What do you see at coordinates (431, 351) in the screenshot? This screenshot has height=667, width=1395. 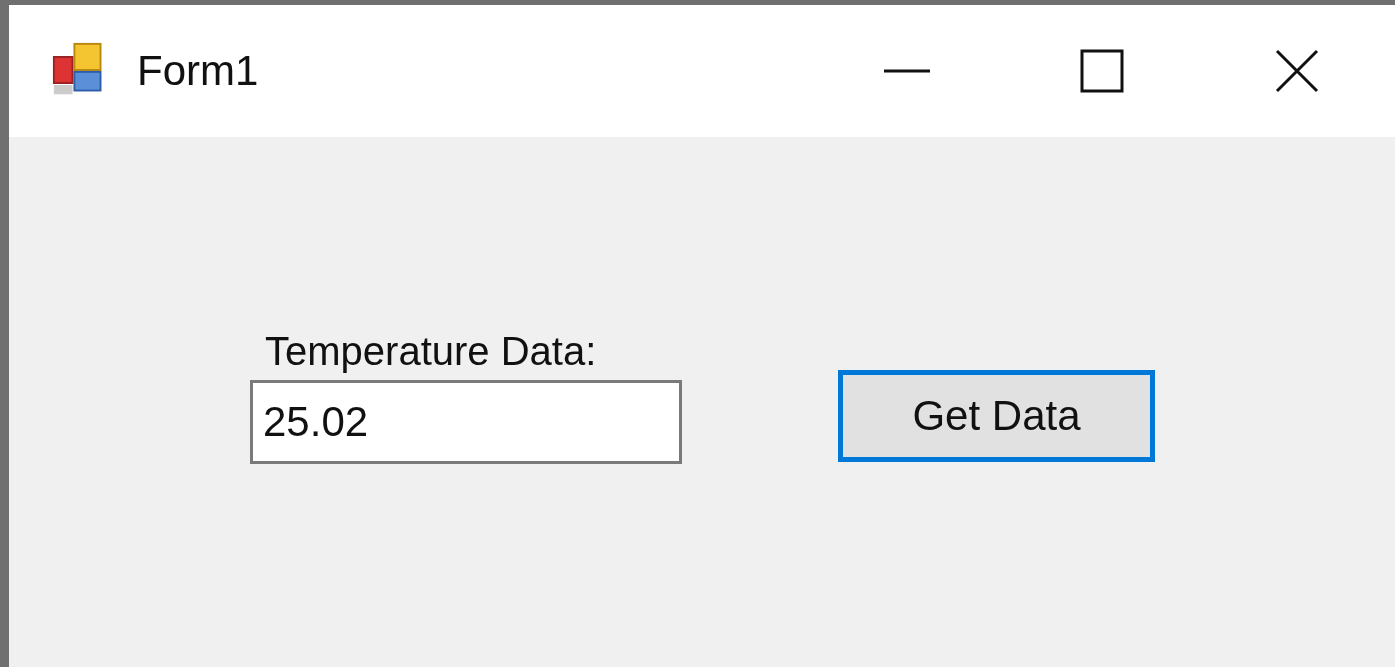 I see `field-label: Temperature Data:` at bounding box center [431, 351].